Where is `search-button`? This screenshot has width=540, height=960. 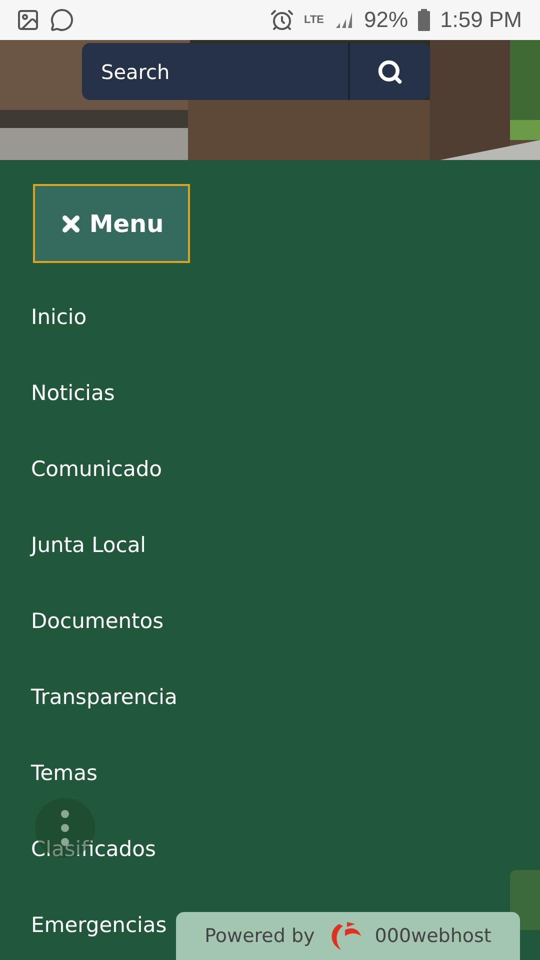
search-button is located at coordinates (389, 71).